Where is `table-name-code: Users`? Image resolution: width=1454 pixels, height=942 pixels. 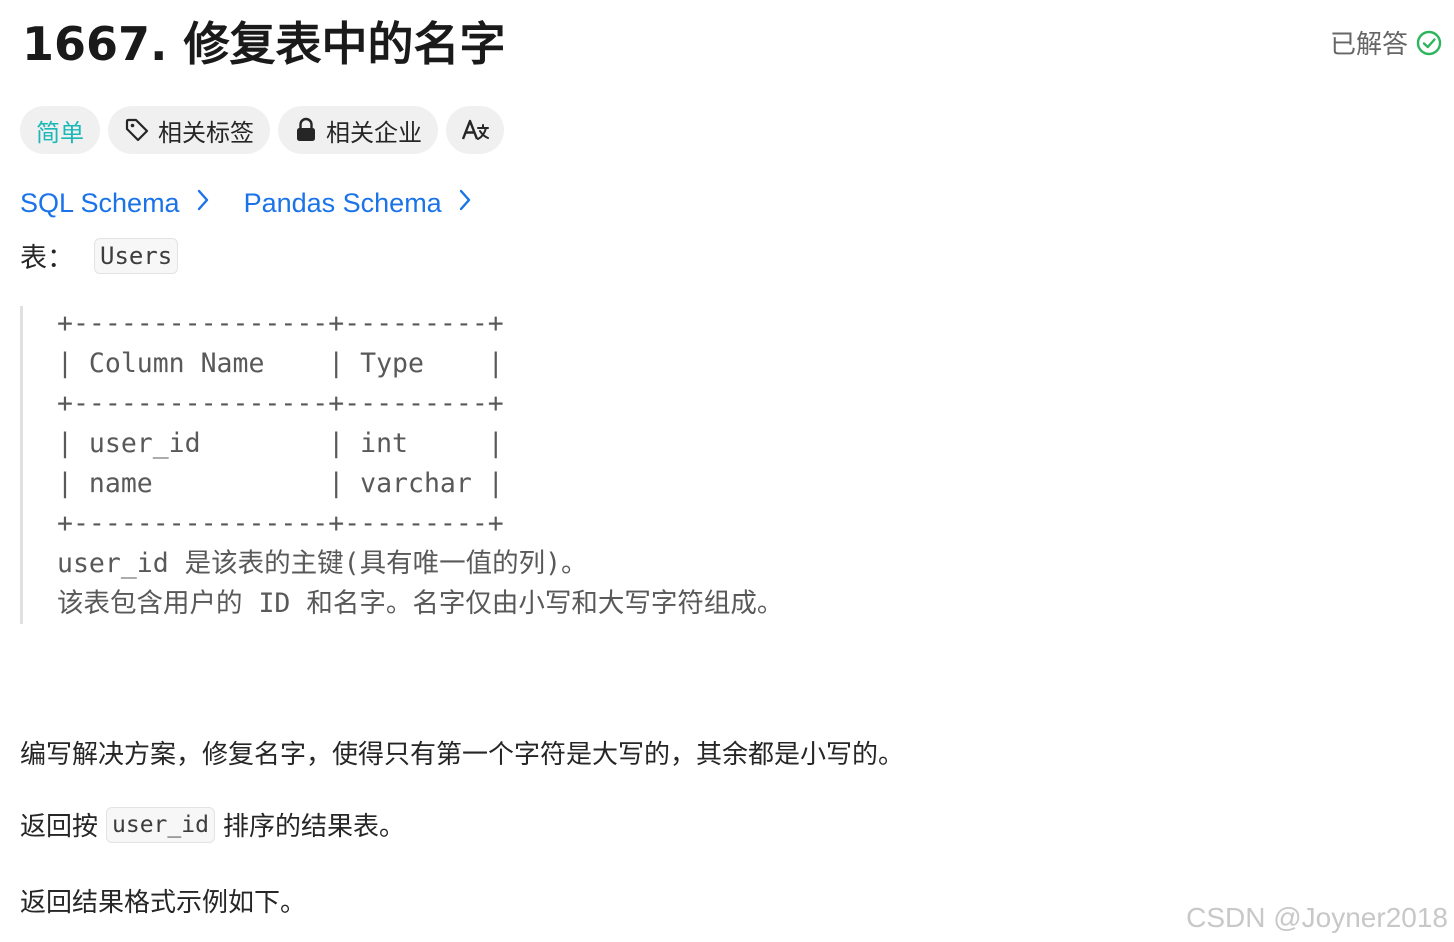
table-name-code: Users is located at coordinates (136, 255).